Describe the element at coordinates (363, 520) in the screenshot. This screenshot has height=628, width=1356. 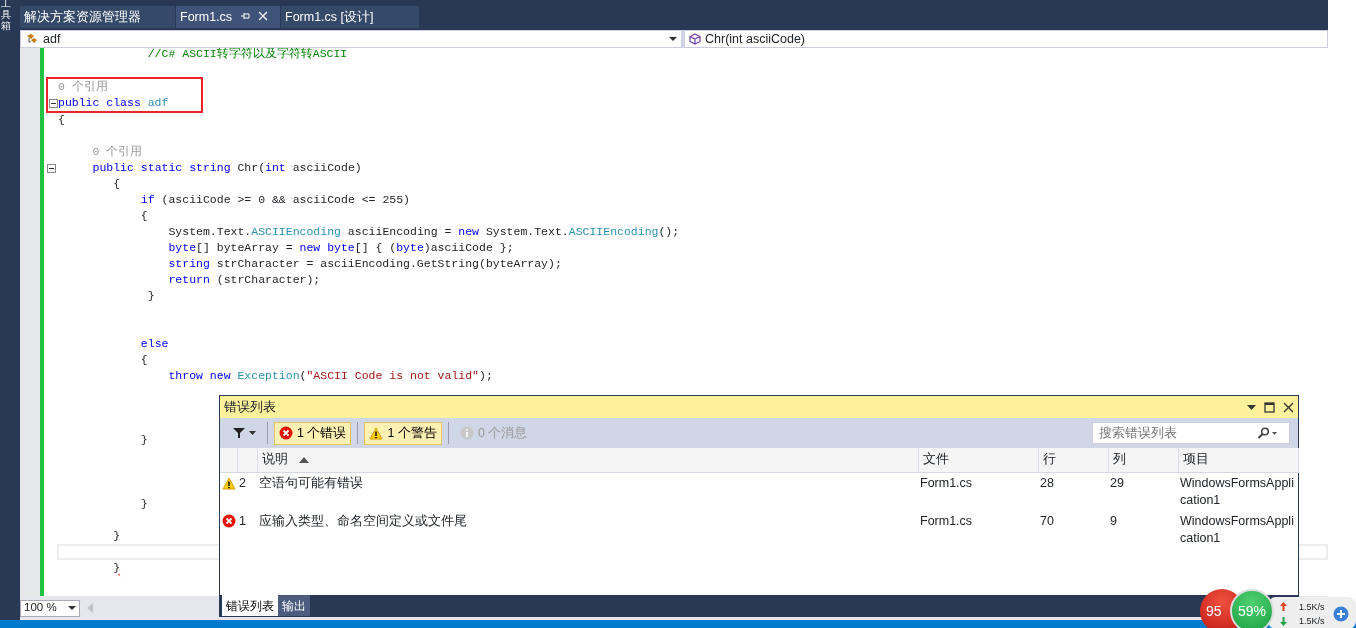
I see `error-description: 应输入类型、命名空间定义或文件尾` at that location.